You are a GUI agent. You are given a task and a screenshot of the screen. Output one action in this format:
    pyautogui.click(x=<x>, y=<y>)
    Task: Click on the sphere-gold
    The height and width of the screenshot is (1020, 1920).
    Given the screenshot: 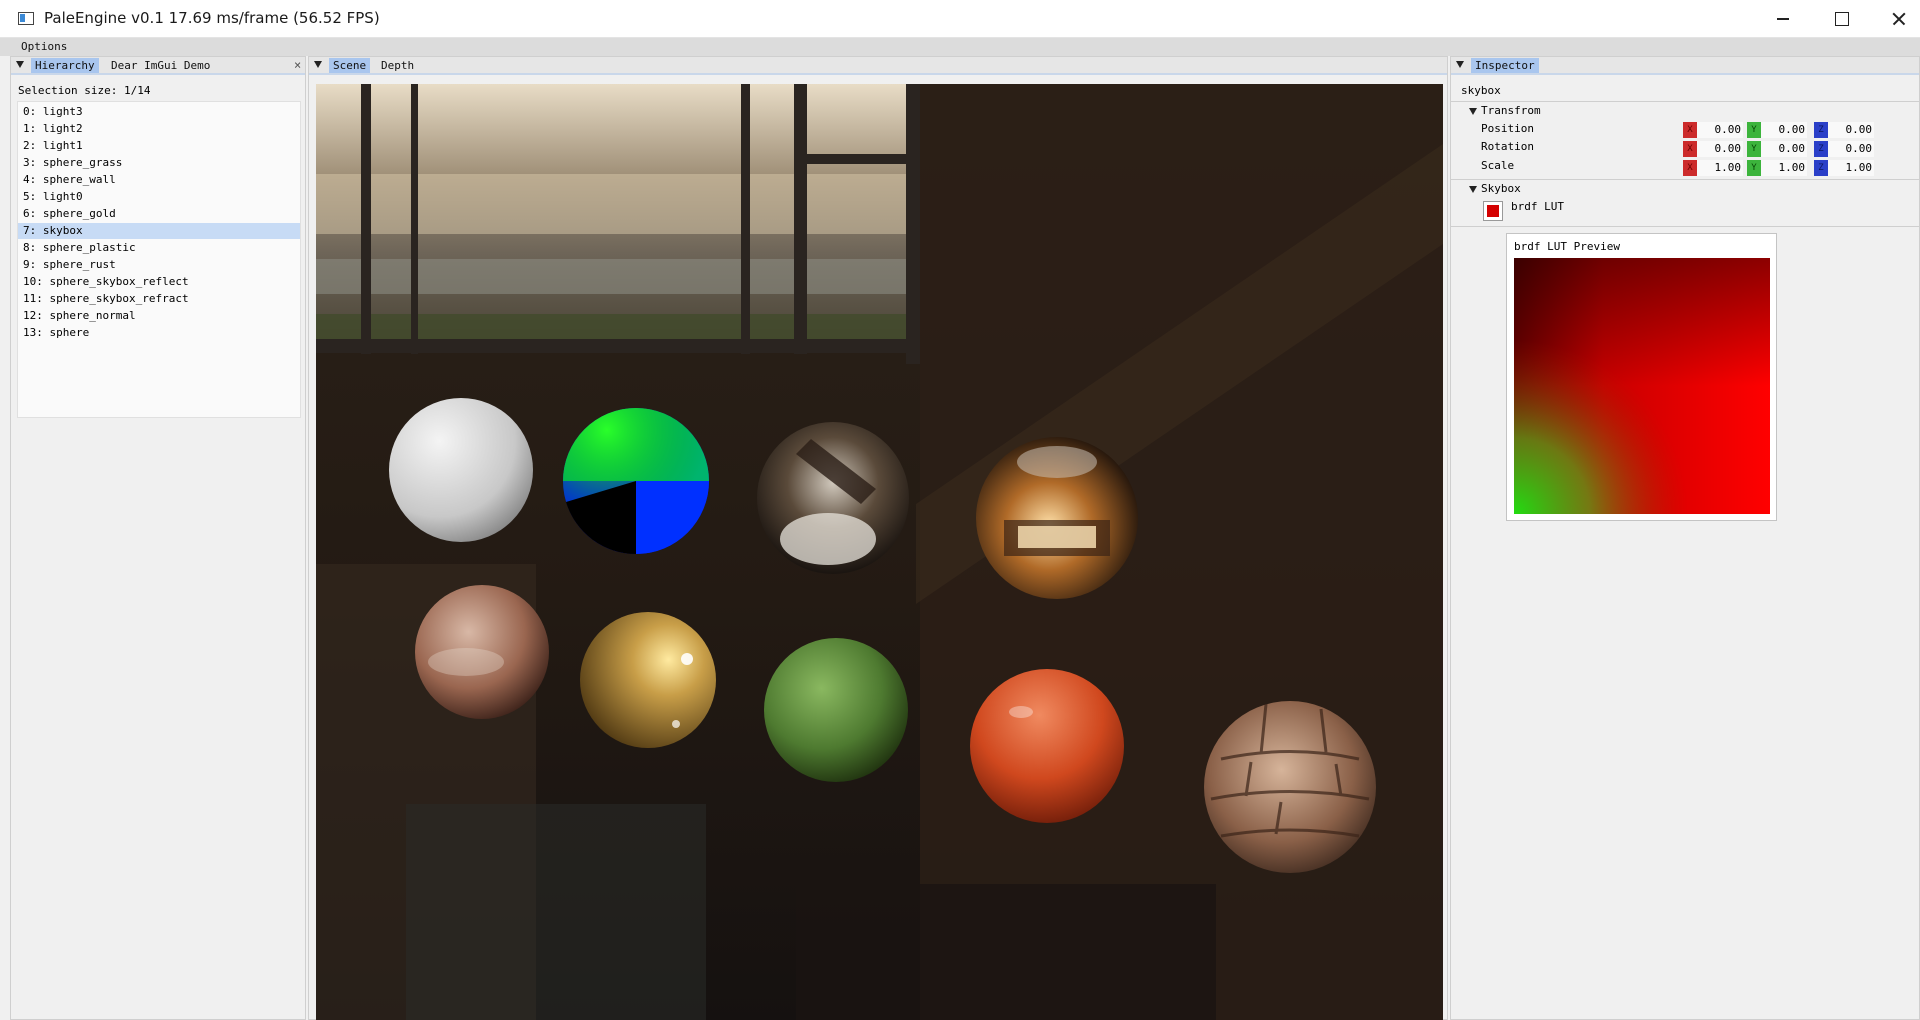 What is the action you would take?
    pyautogui.click(x=648, y=680)
    